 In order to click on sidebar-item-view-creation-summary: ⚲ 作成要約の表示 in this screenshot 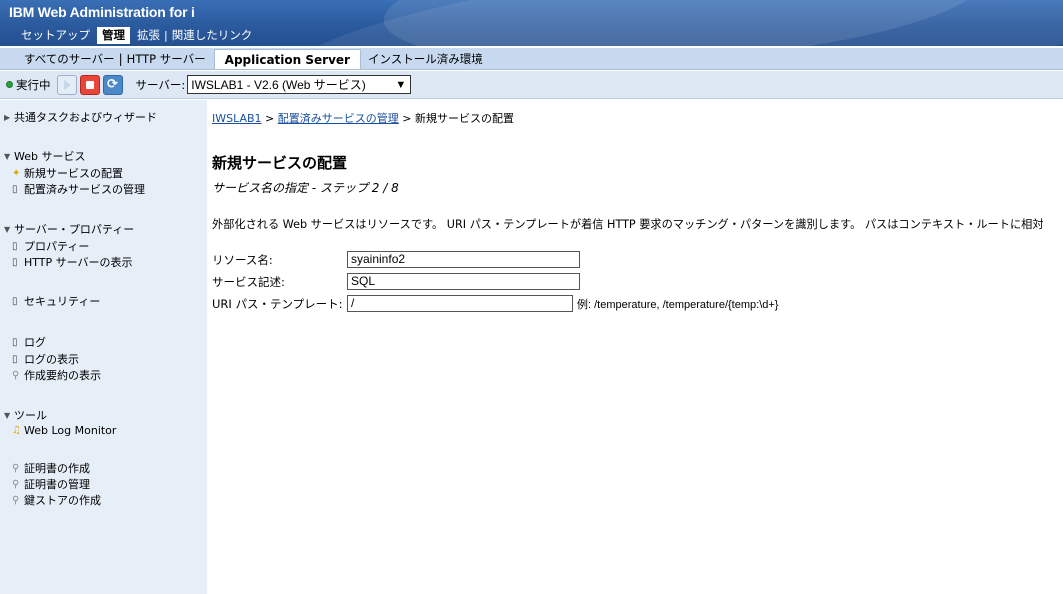, I will do `click(50, 375)`.